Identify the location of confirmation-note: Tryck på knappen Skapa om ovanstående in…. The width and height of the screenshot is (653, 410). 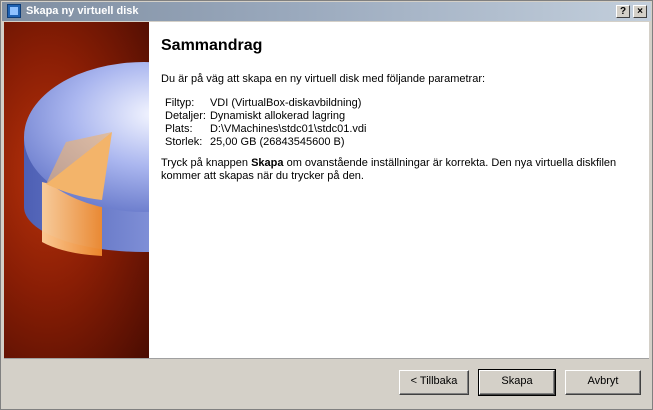
(396, 170).